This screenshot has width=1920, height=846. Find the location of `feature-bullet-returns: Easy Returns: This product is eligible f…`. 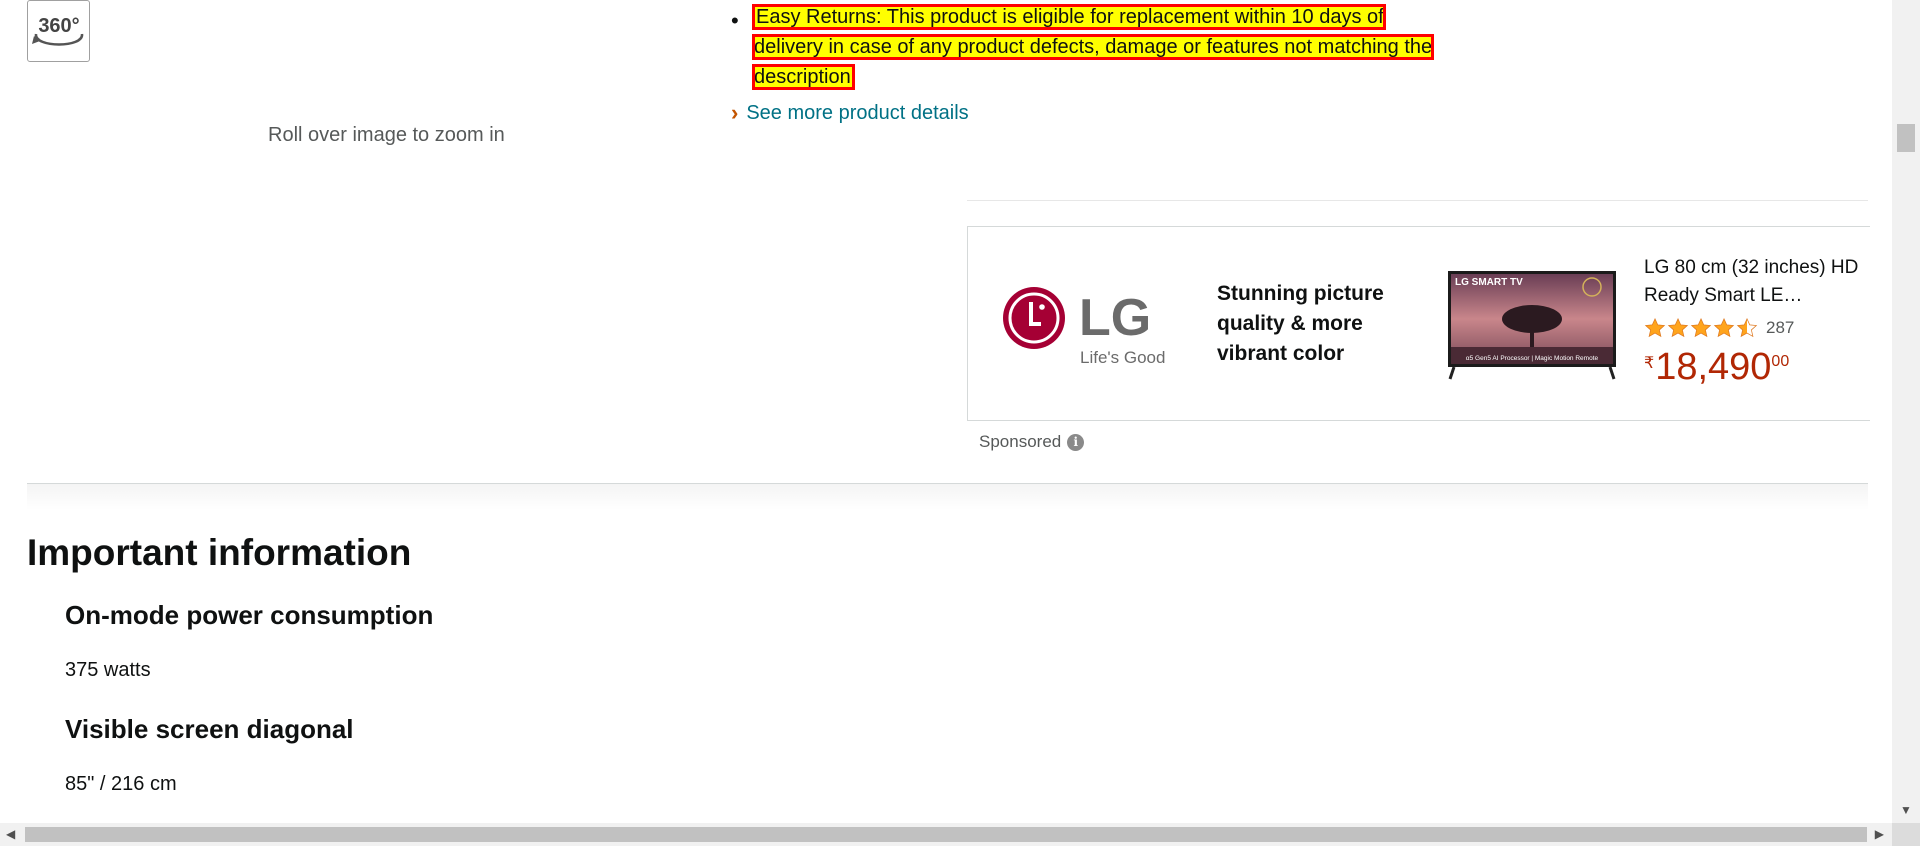

feature-bullet-returns: Easy Returns: This product is eligible f… is located at coordinates (1100, 47).